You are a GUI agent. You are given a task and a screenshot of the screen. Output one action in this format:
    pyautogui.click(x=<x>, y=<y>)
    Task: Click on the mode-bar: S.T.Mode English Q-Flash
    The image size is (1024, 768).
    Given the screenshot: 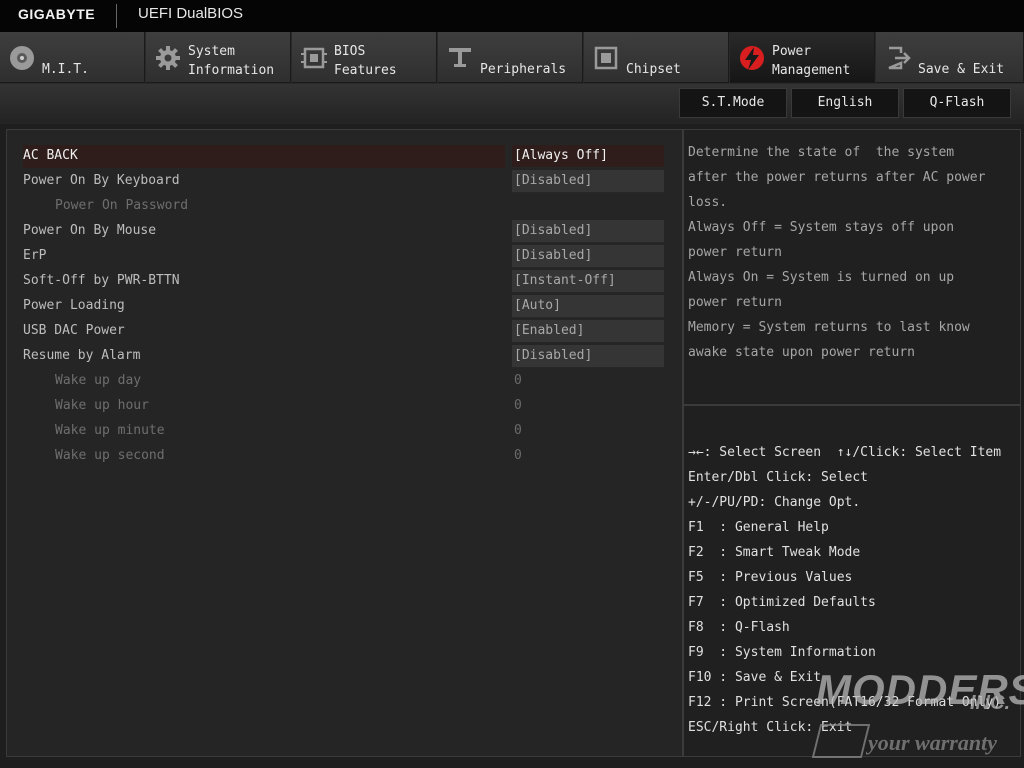 What is the action you would take?
    pyautogui.click(x=512, y=104)
    